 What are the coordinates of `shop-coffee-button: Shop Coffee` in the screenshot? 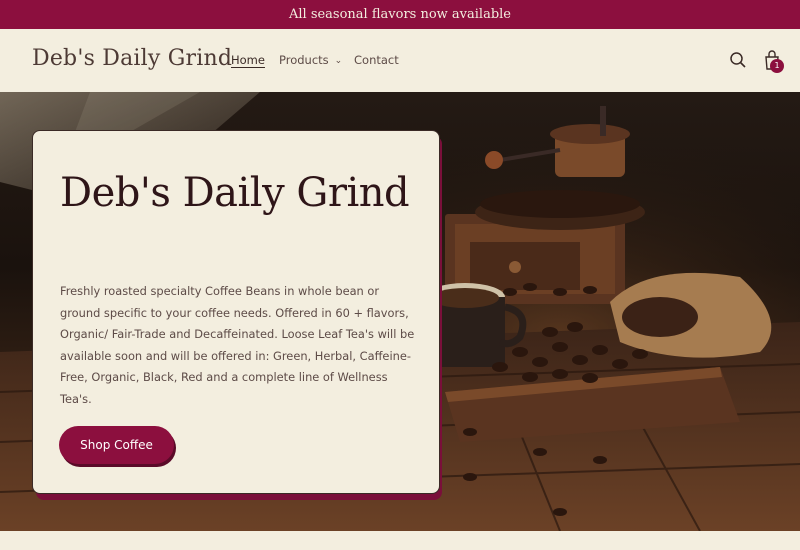 It's located at (116, 445).